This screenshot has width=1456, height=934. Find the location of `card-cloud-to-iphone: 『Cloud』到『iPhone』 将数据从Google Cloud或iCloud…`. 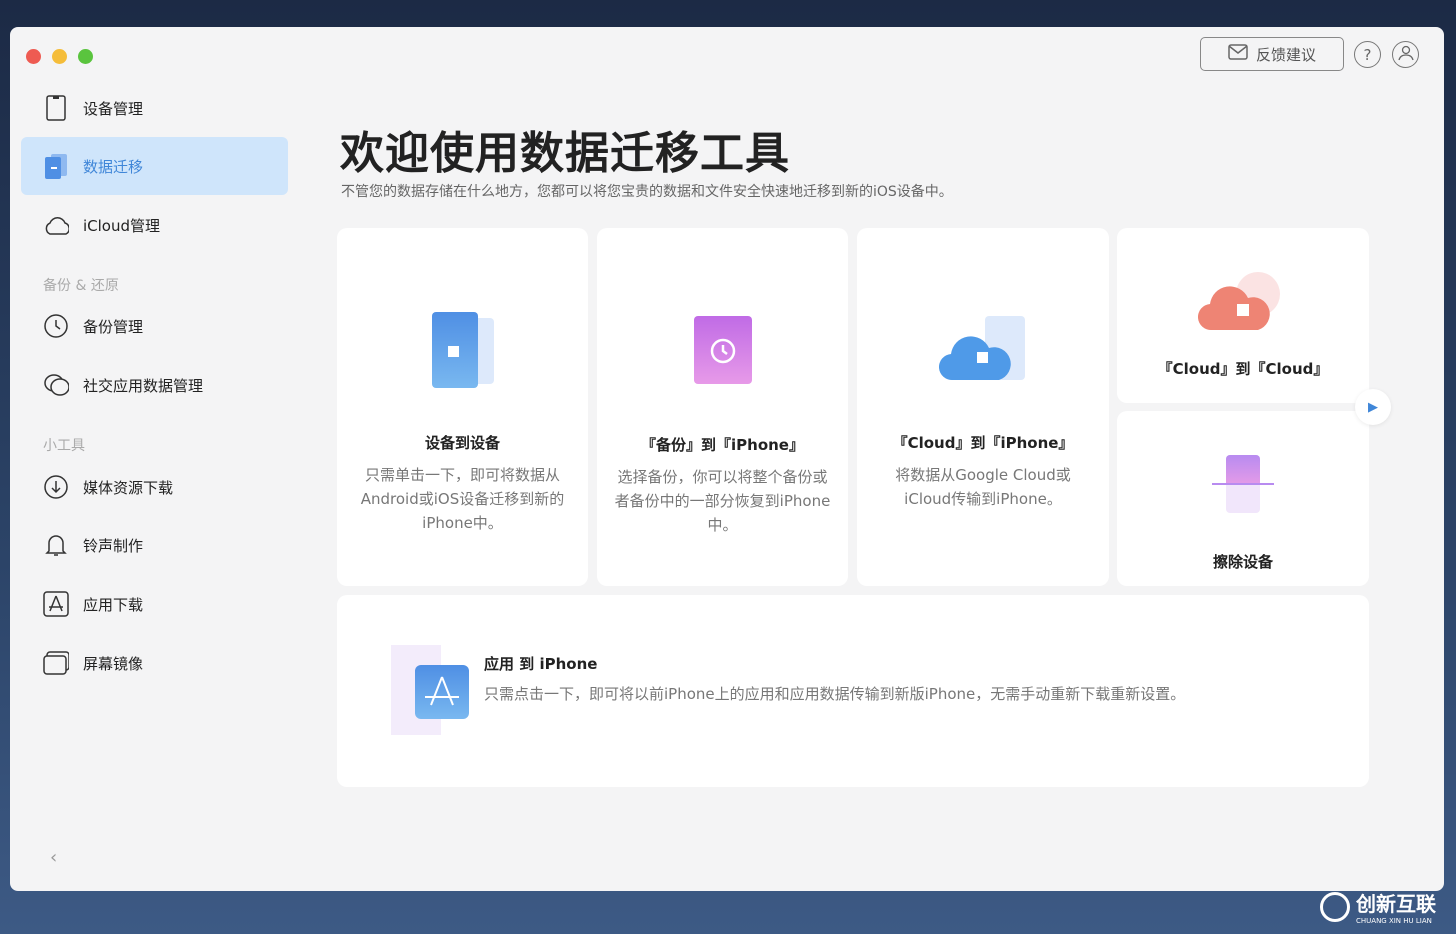

card-cloud-to-iphone: 『Cloud』到『iPhone』 将数据从Google Cloud或iCloud… is located at coordinates (983, 407).